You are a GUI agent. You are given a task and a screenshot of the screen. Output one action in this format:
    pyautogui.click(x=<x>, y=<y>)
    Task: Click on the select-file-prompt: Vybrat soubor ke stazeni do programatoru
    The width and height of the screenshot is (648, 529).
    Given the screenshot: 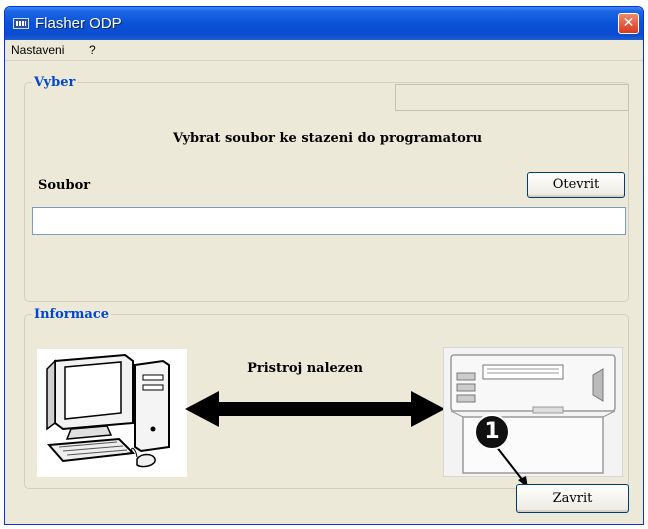 What is the action you would take?
    pyautogui.click(x=327, y=138)
    